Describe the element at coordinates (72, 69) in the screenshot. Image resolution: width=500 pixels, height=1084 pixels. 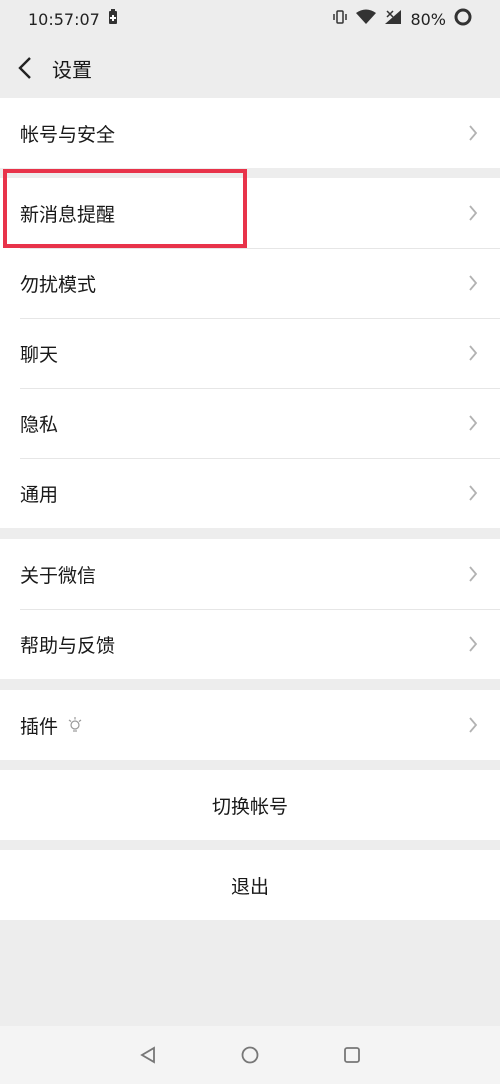
I see `page-title: 设置` at that location.